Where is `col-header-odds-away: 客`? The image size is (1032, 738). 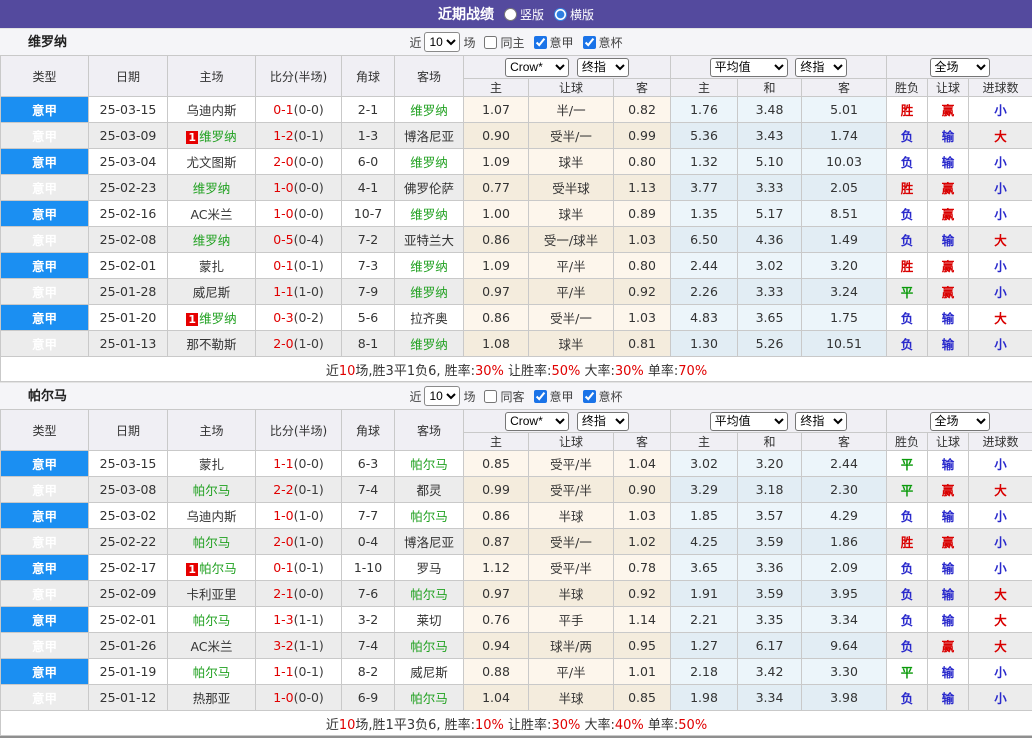
col-header-odds-away: 客 is located at coordinates (642, 88).